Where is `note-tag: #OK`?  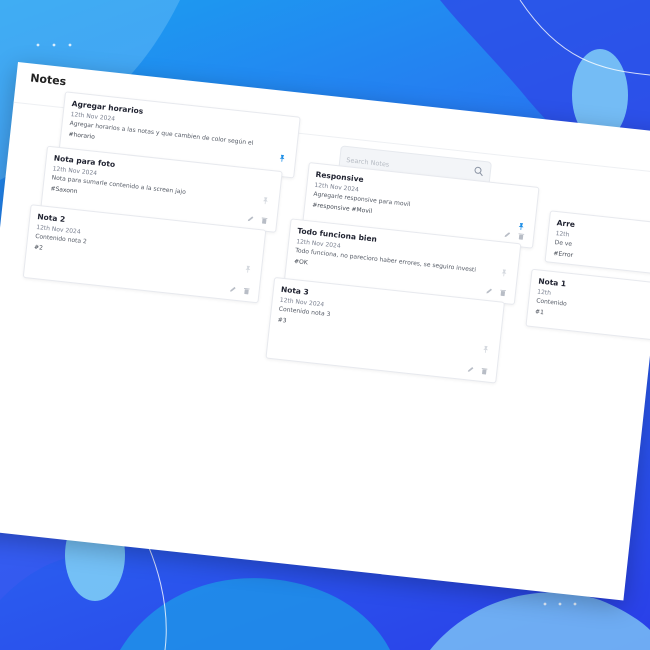 note-tag: #OK is located at coordinates (301, 262).